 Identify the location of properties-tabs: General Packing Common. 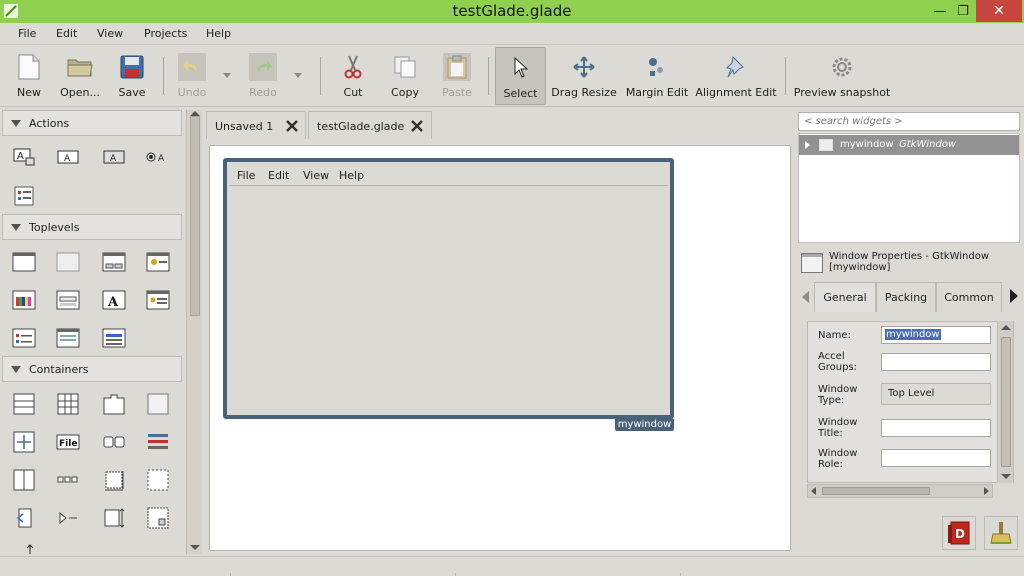
(909, 297).